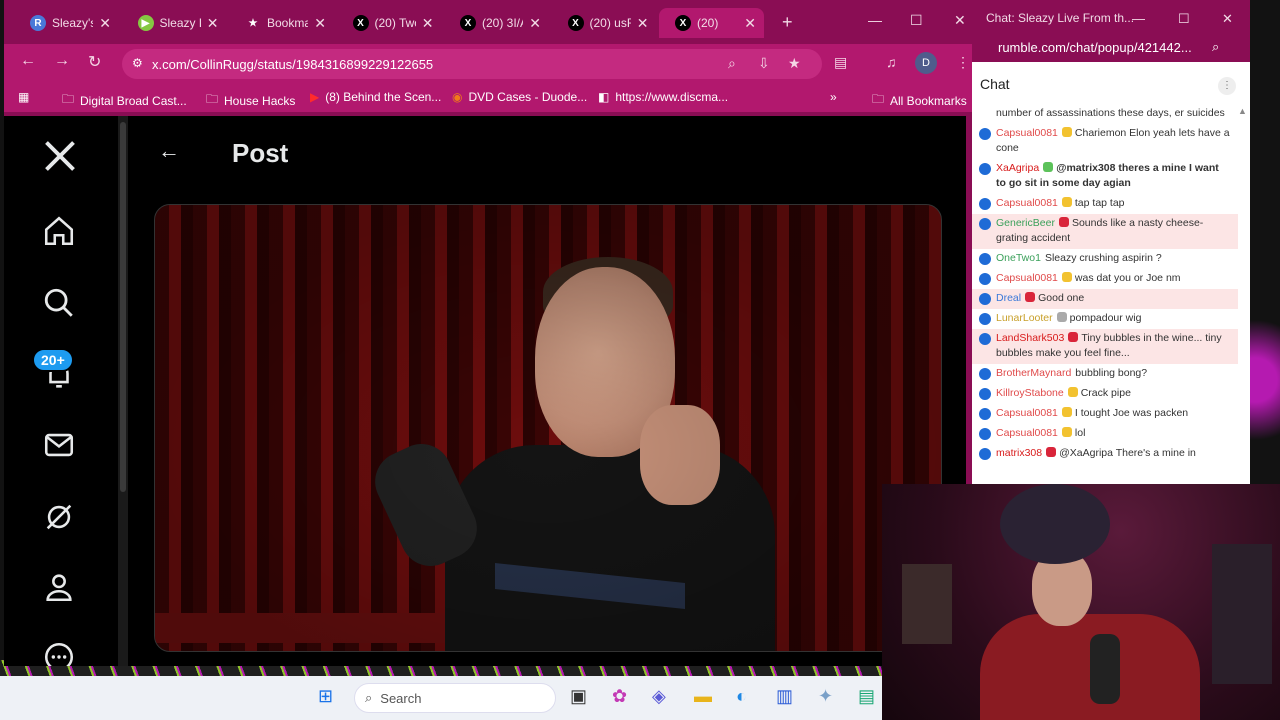 This screenshot has width=1280, height=720. I want to click on start-icon: ⊞, so click(325, 696).